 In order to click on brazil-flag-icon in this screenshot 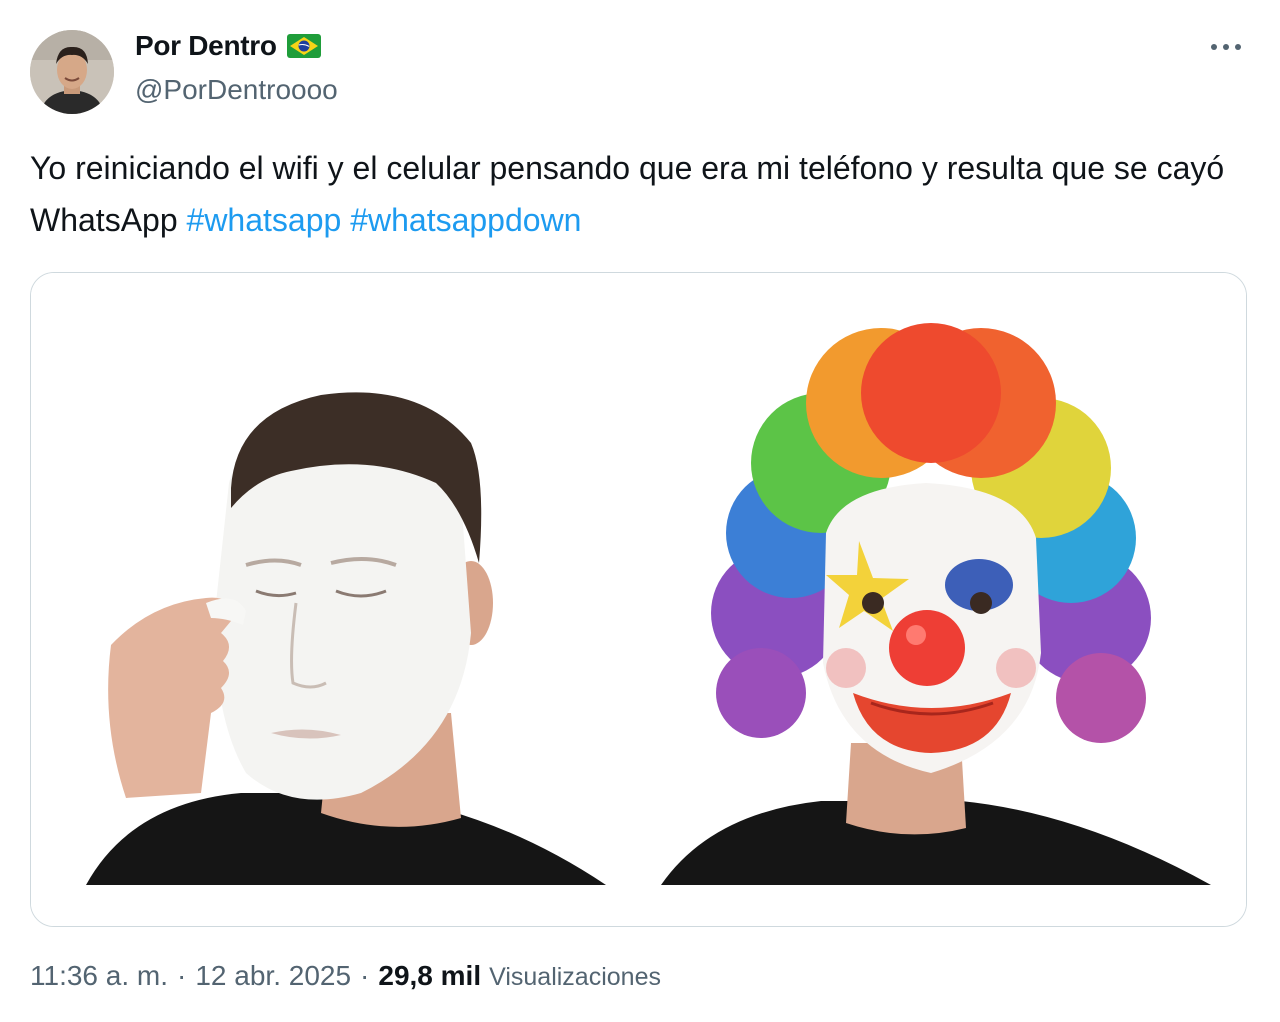, I will do `click(303, 46)`.